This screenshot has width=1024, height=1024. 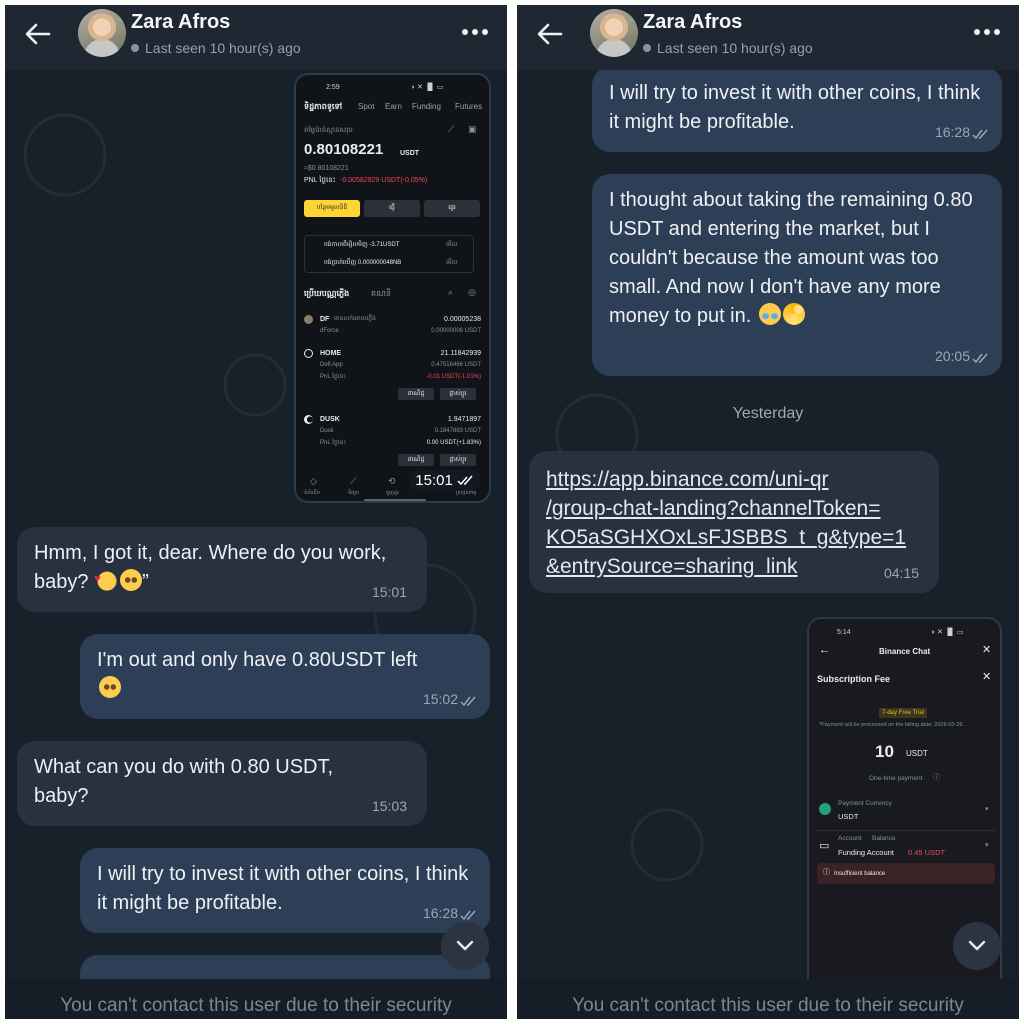 What do you see at coordinates (330, 419) in the screenshot?
I see `coin-dusk-symbol: DUSK` at bounding box center [330, 419].